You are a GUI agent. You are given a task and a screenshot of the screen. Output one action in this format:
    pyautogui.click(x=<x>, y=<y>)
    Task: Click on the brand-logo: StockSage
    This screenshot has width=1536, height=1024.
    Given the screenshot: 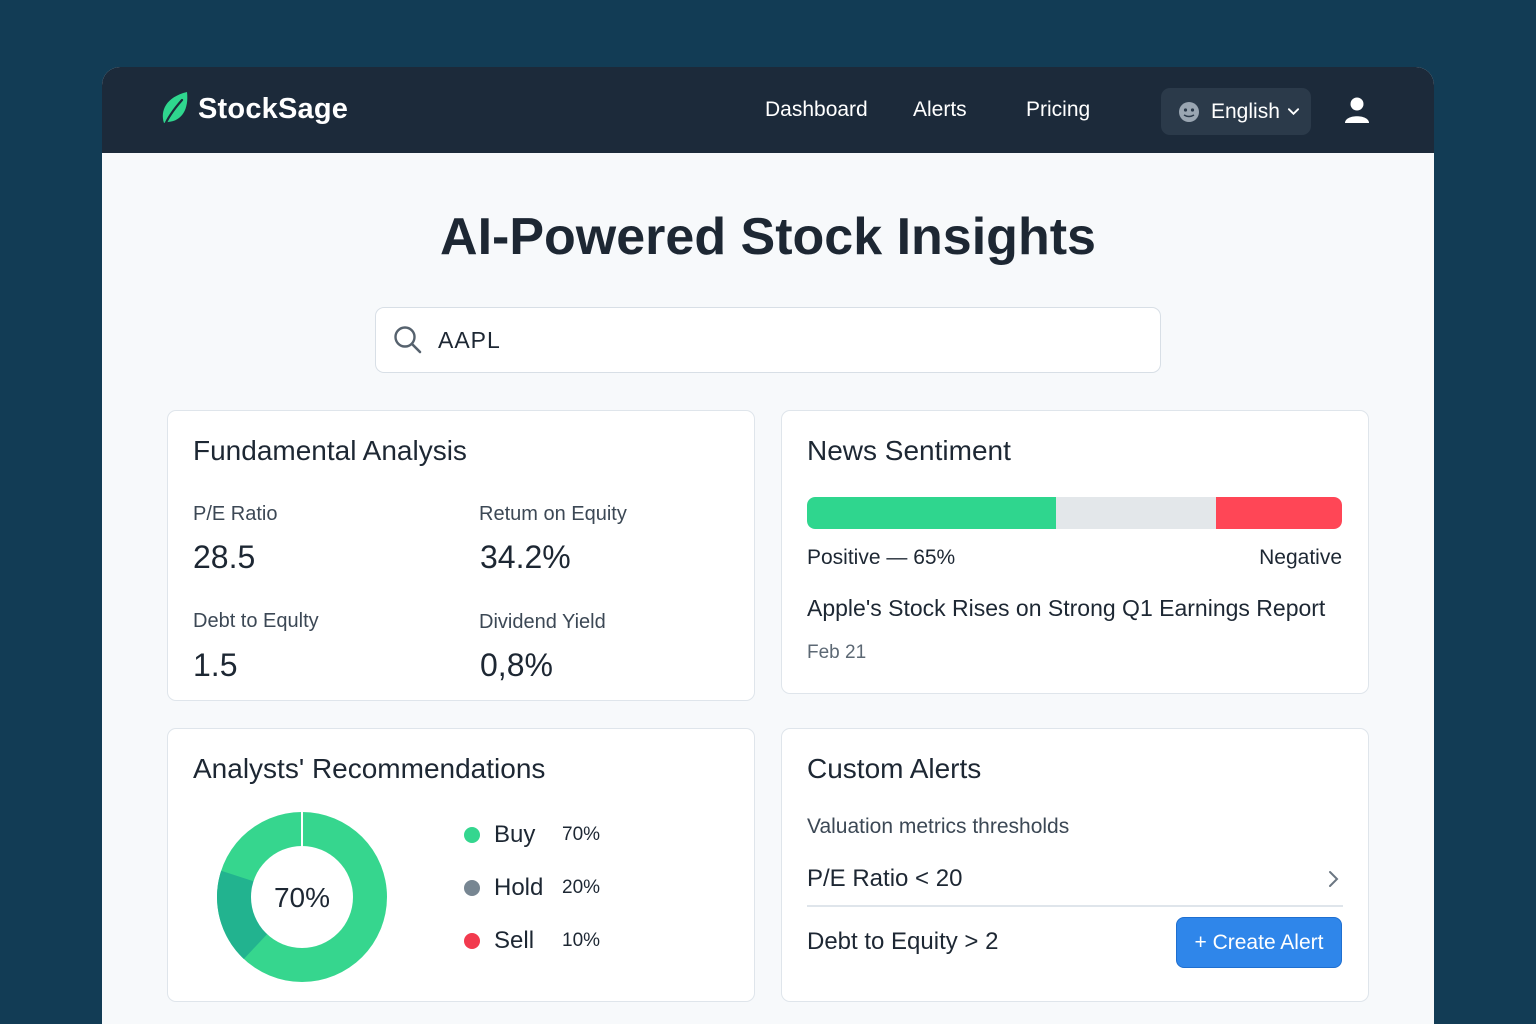 What is the action you would take?
    pyautogui.click(x=253, y=109)
    